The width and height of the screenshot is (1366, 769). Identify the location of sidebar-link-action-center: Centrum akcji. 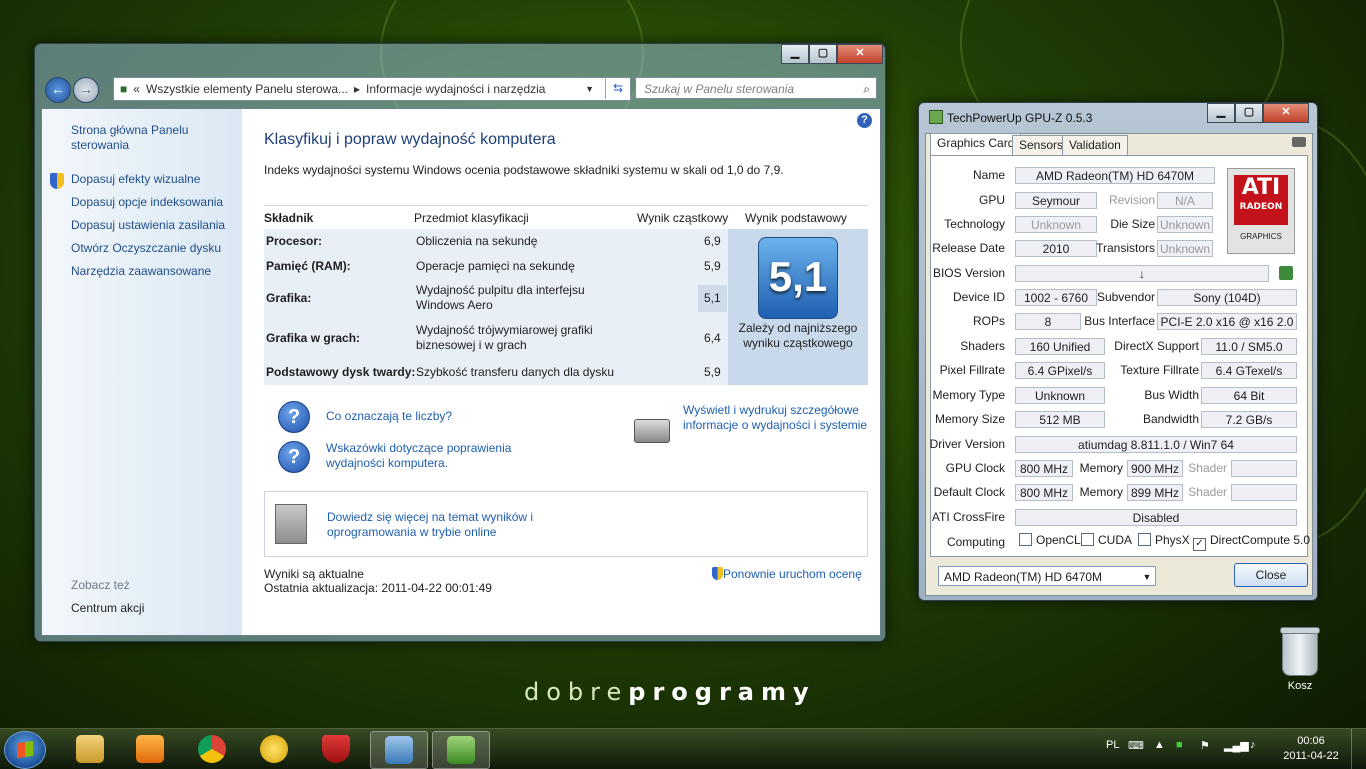
(107, 608).